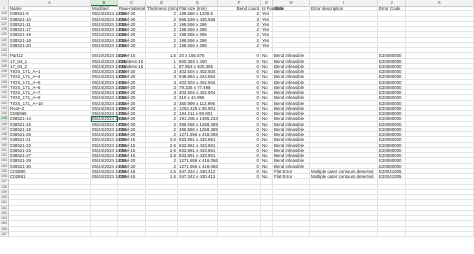 The image size is (474, 254). Describe the element at coordinates (104, 234) in the screenshot. I see `cell-b` at that location.